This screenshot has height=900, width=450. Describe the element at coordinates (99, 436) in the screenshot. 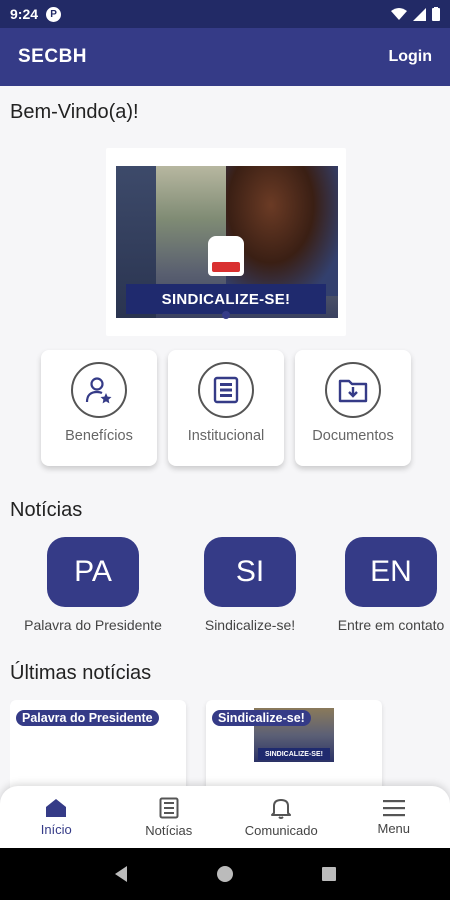

I see `shortcut-label: Benefícios` at that location.